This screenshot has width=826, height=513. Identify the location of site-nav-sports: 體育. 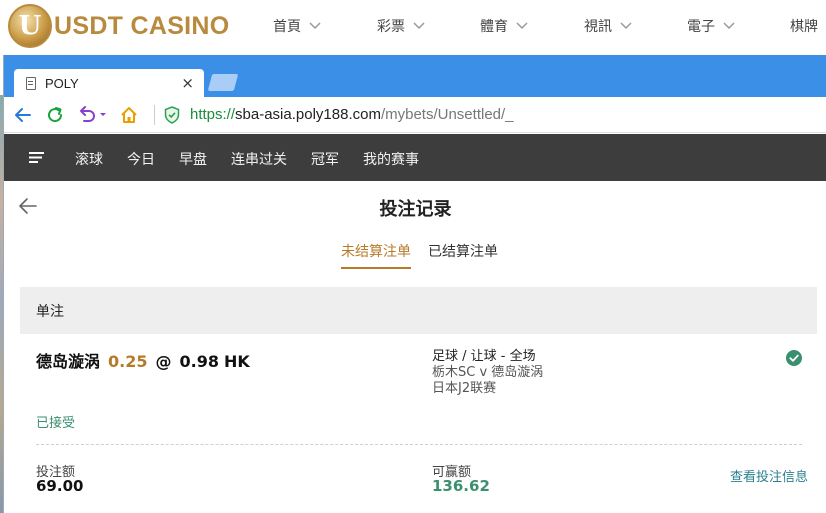
(504, 26).